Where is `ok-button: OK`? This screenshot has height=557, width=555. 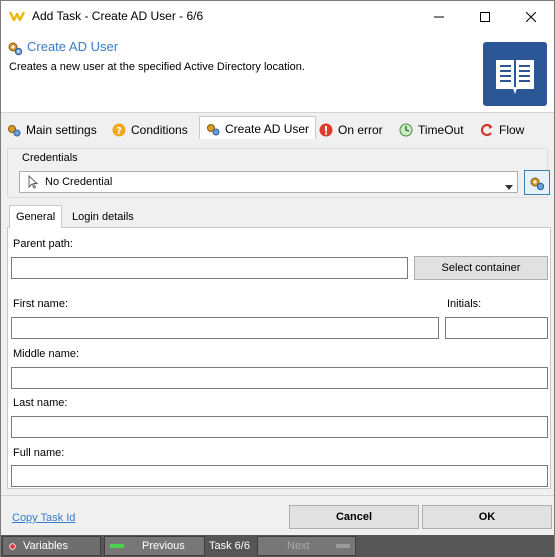 ok-button: OK is located at coordinates (487, 517).